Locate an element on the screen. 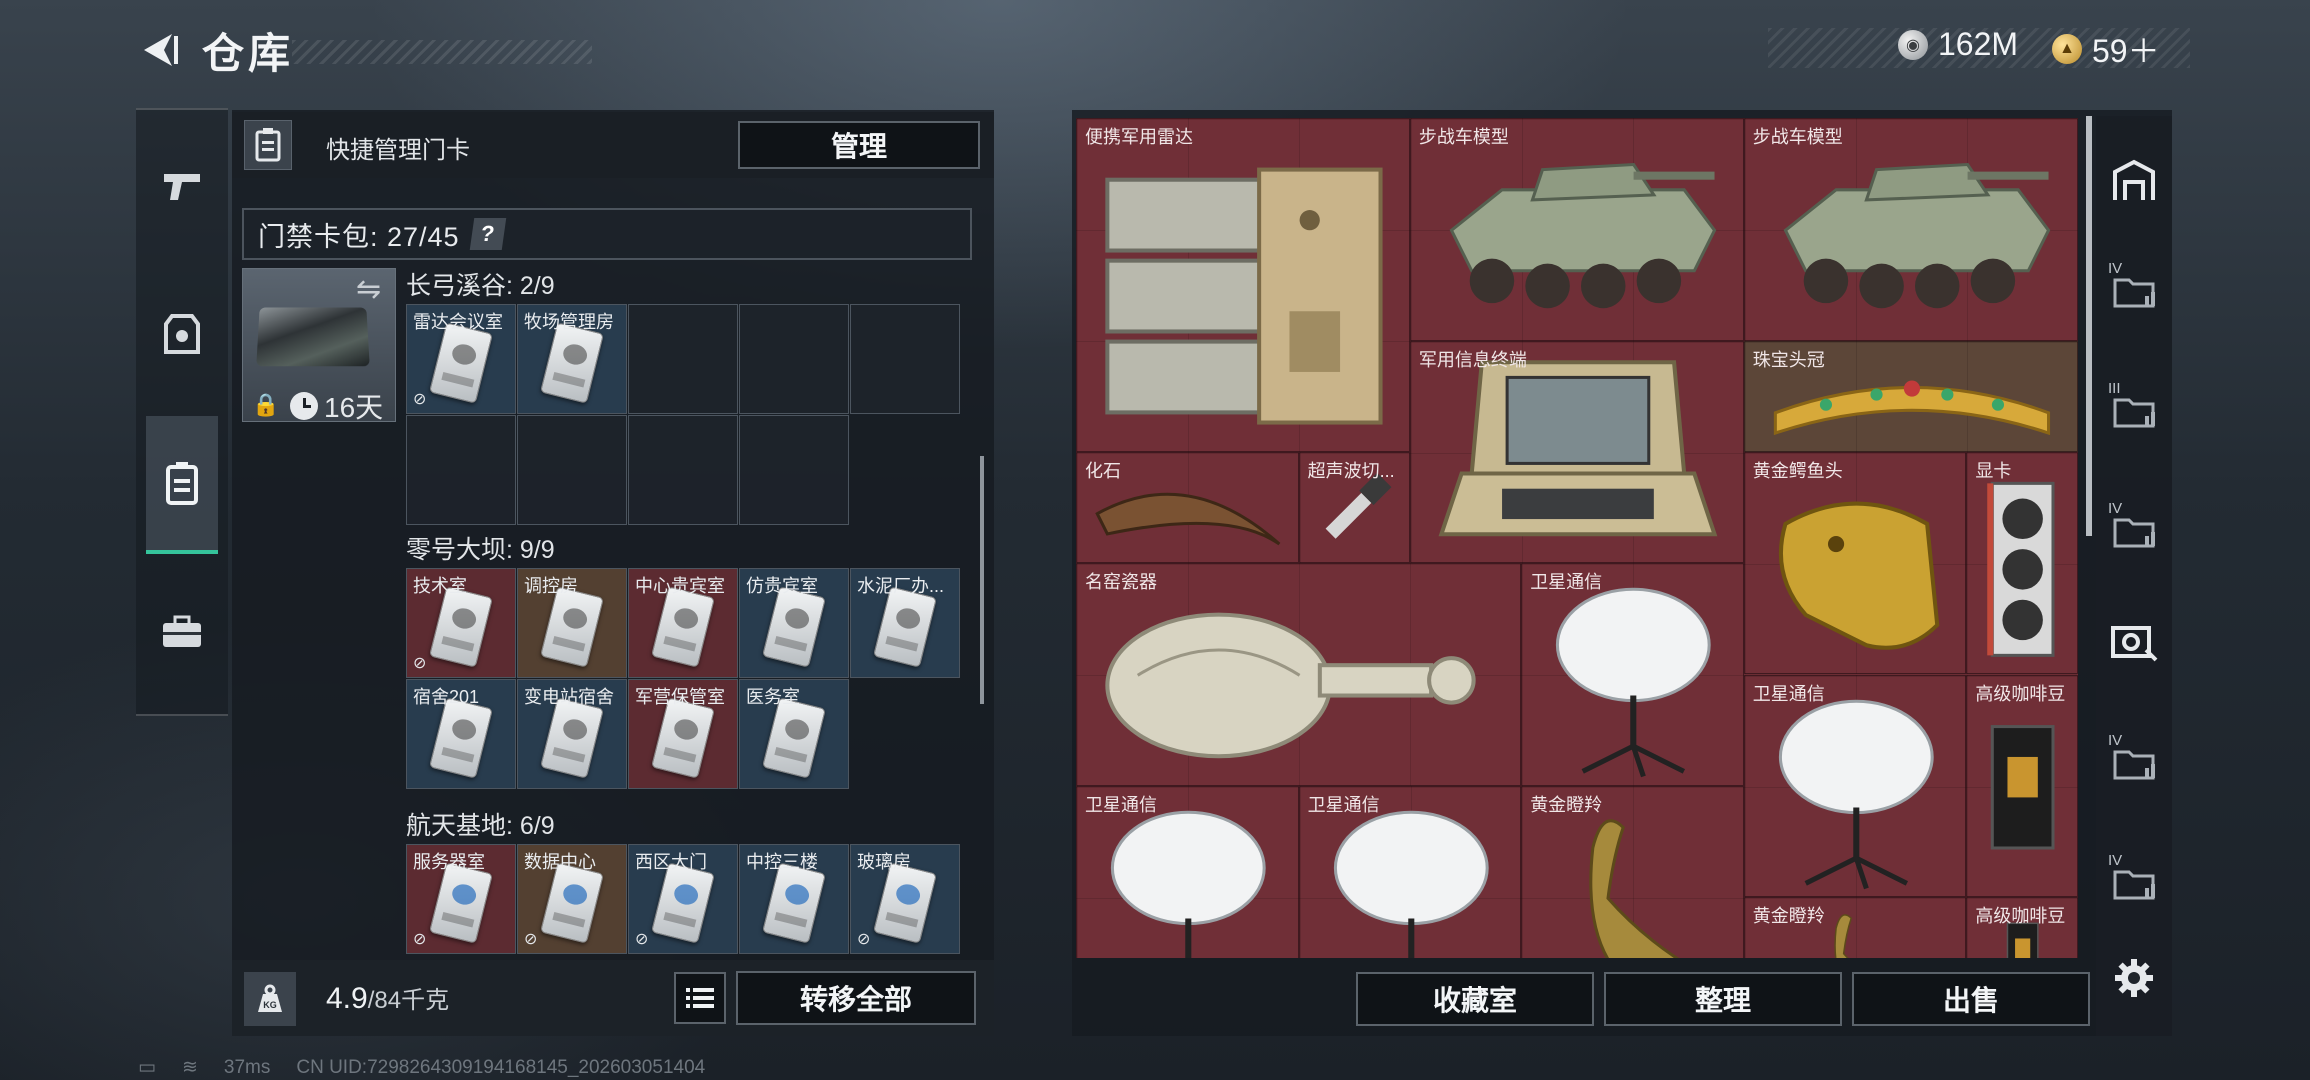  keycard-slot: 玻璃房 ⊘ is located at coordinates (905, 899).